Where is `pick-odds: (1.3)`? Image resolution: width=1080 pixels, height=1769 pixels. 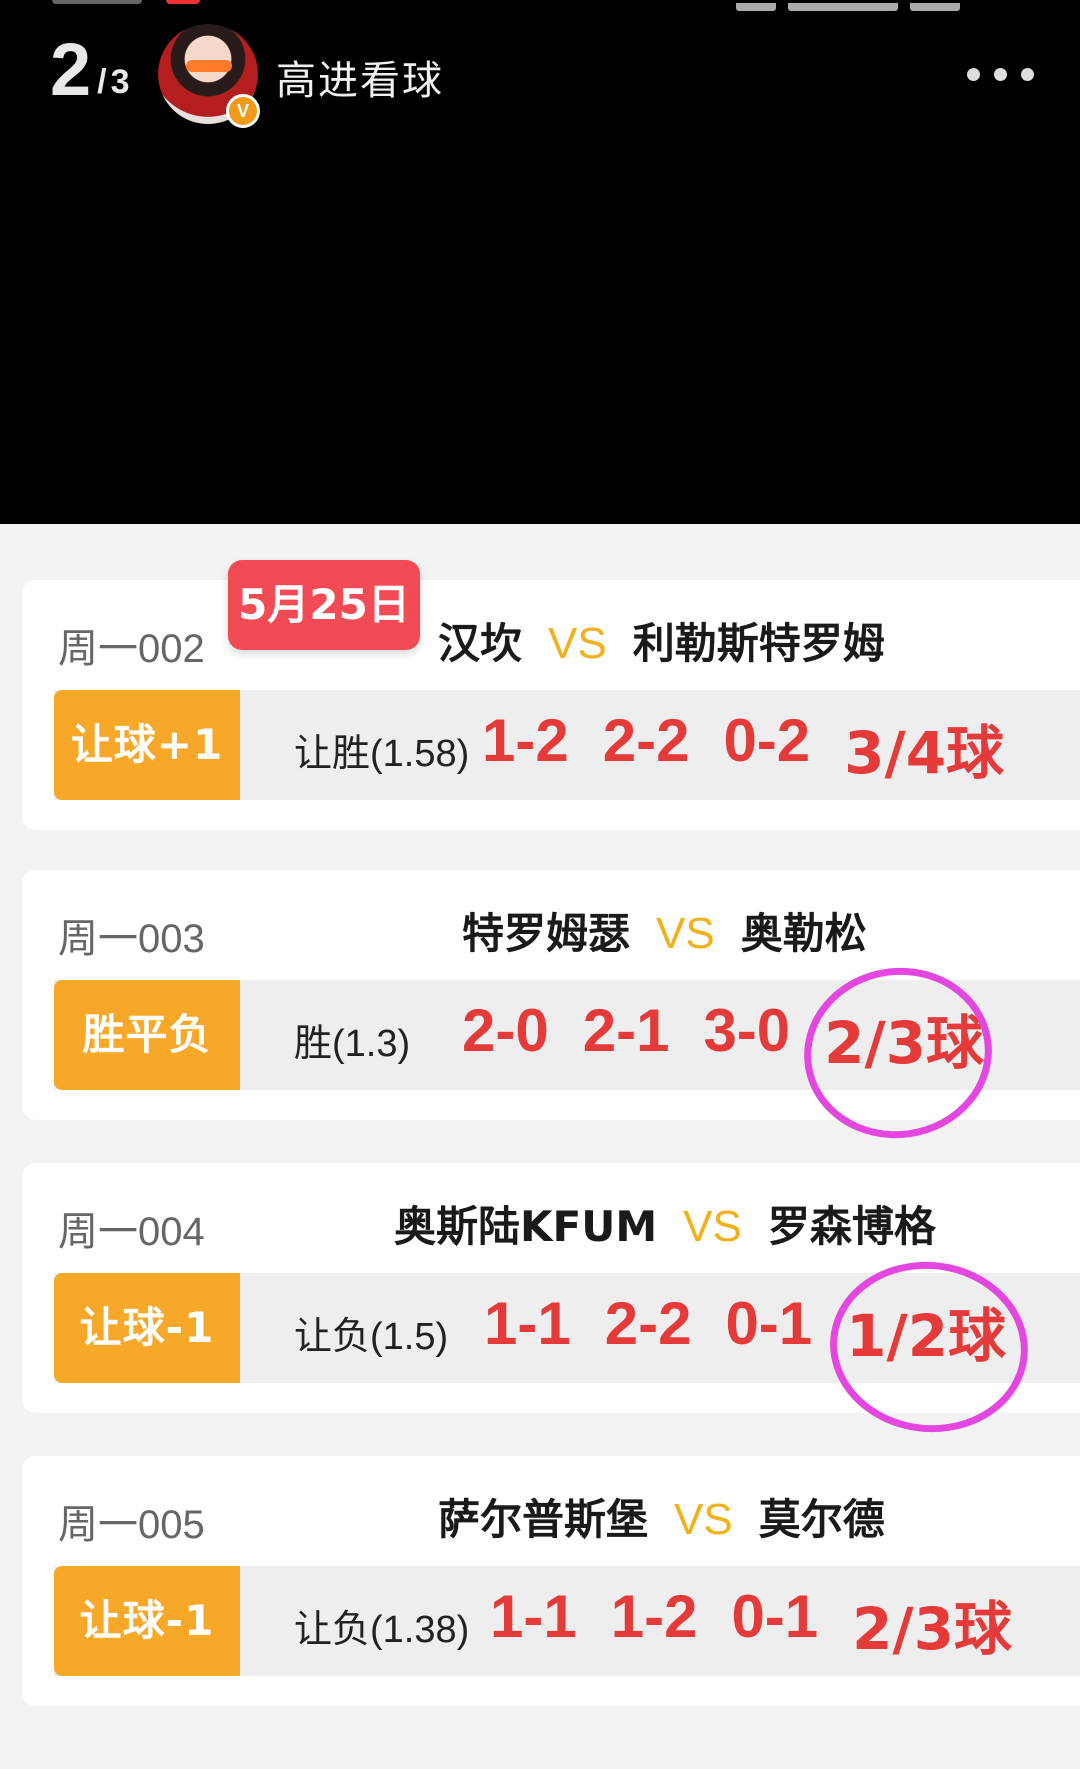
pick-odds: (1.3) is located at coordinates (371, 1044).